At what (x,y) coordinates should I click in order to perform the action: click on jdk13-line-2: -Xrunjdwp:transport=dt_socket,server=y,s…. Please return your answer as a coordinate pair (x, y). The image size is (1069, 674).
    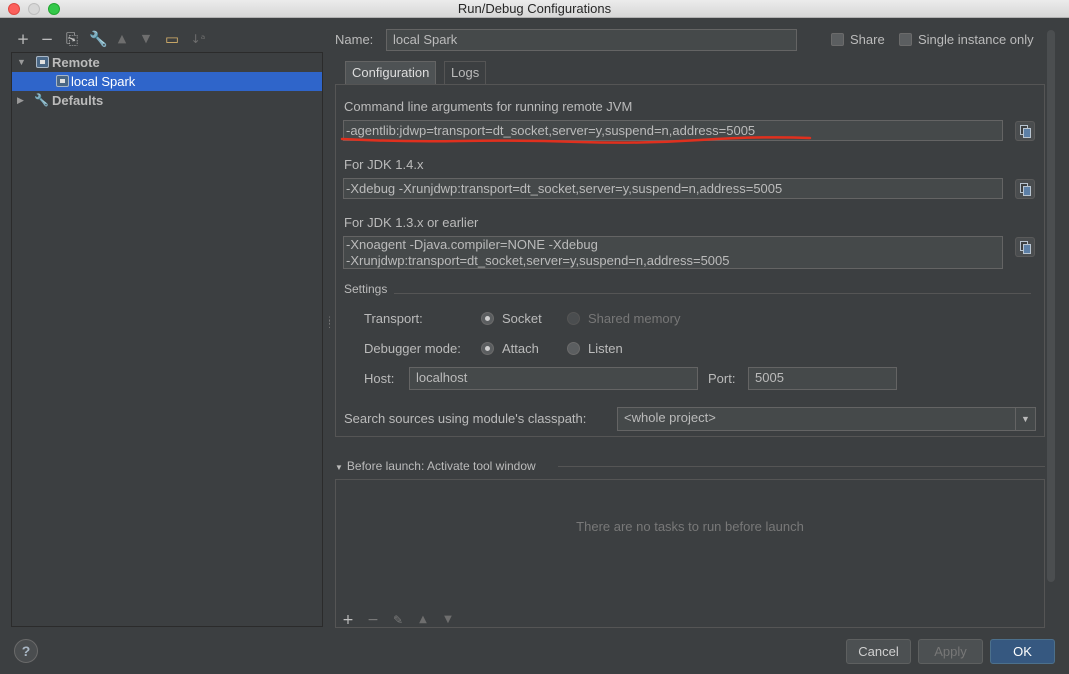
    Looking at the image, I should click on (538, 260).